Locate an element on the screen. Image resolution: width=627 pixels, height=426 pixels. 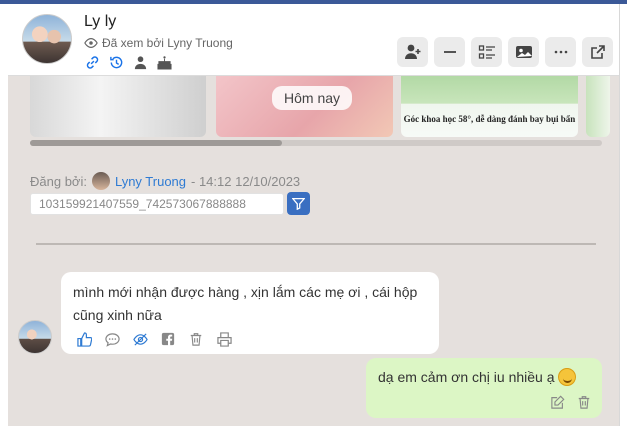
external-link-icon is located at coordinates (597, 52).